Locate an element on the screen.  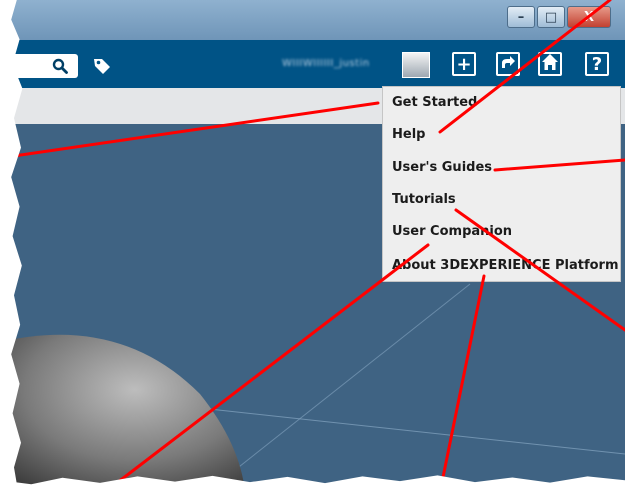
close-button: X is located at coordinates (589, 17).